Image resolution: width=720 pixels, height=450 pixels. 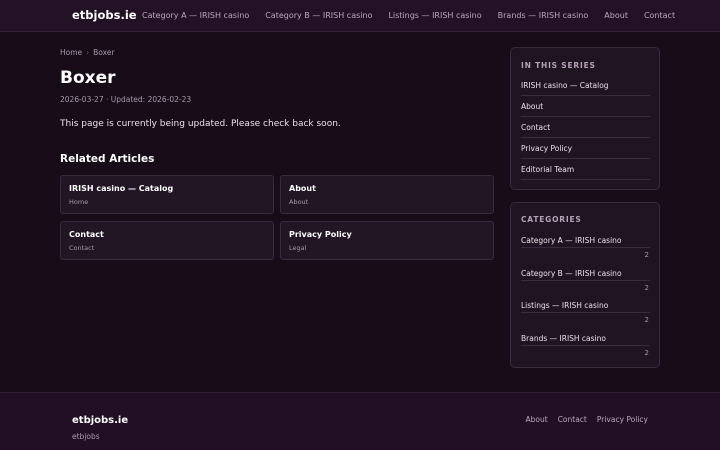 I want to click on breadcrumb-current: Boxer, so click(x=104, y=52).